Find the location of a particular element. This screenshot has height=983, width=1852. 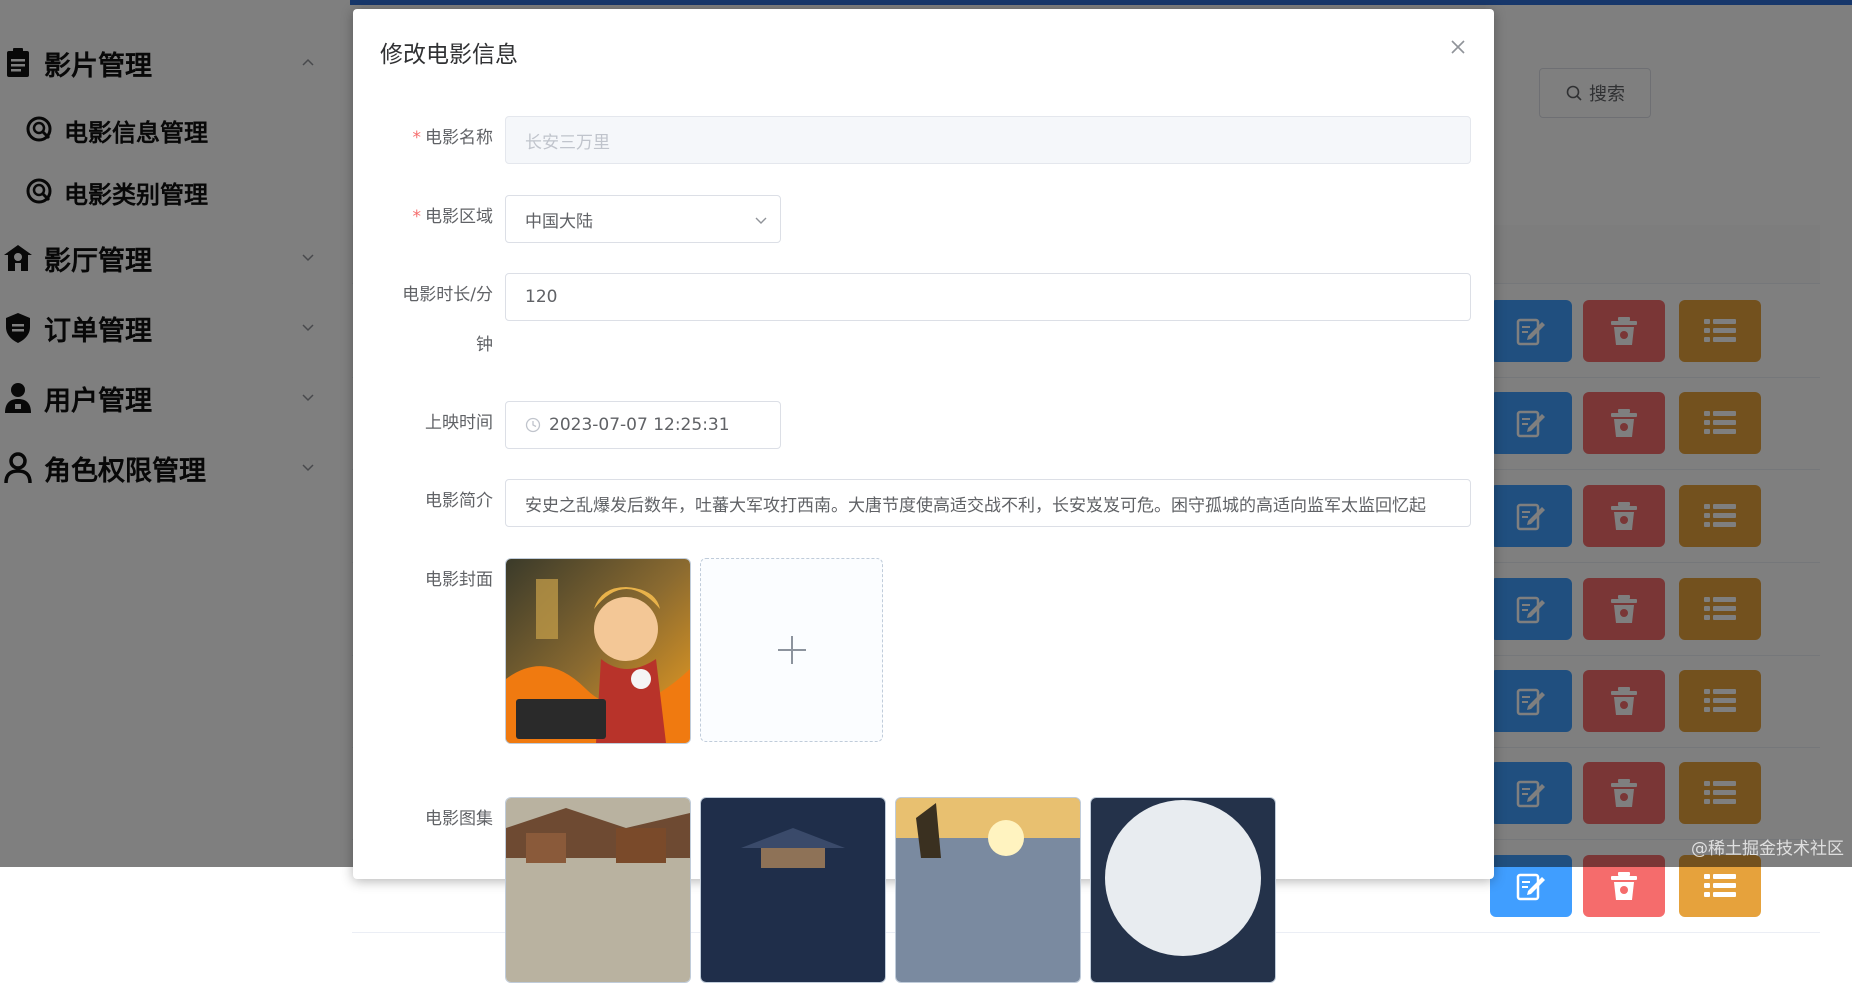

release-label: 上映时间 is located at coordinates (459, 423).